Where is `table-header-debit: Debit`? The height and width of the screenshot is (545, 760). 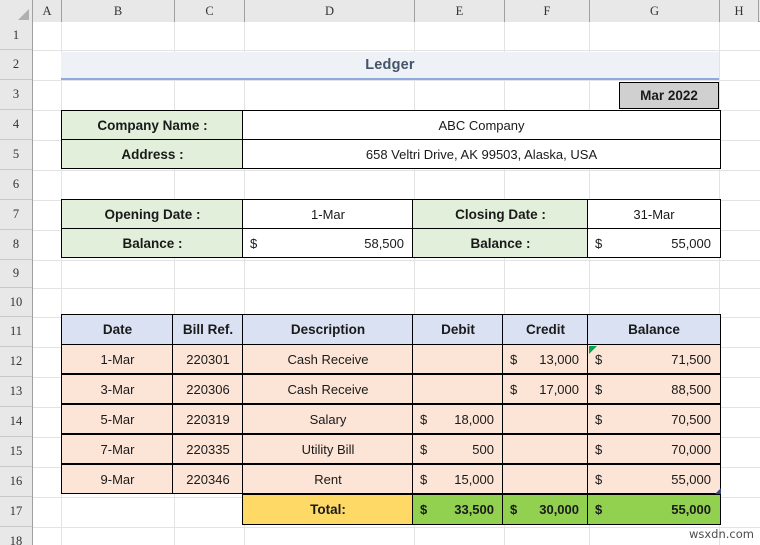
table-header-debit: Debit is located at coordinates (458, 329).